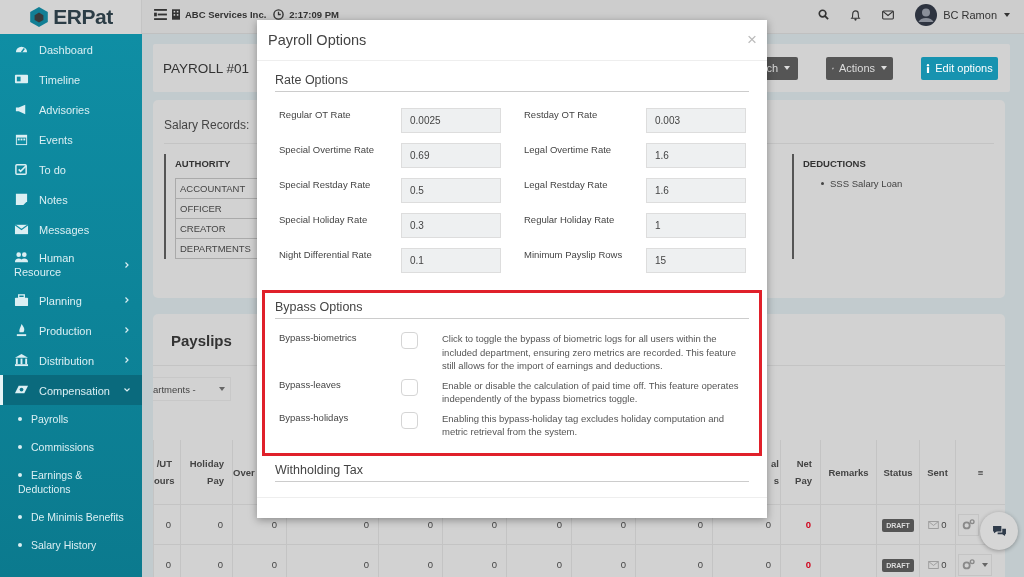 Image resolution: width=1024 pixels, height=577 pixels. Describe the element at coordinates (314, 418) in the screenshot. I see `option-label: Bypass-holidays` at that location.